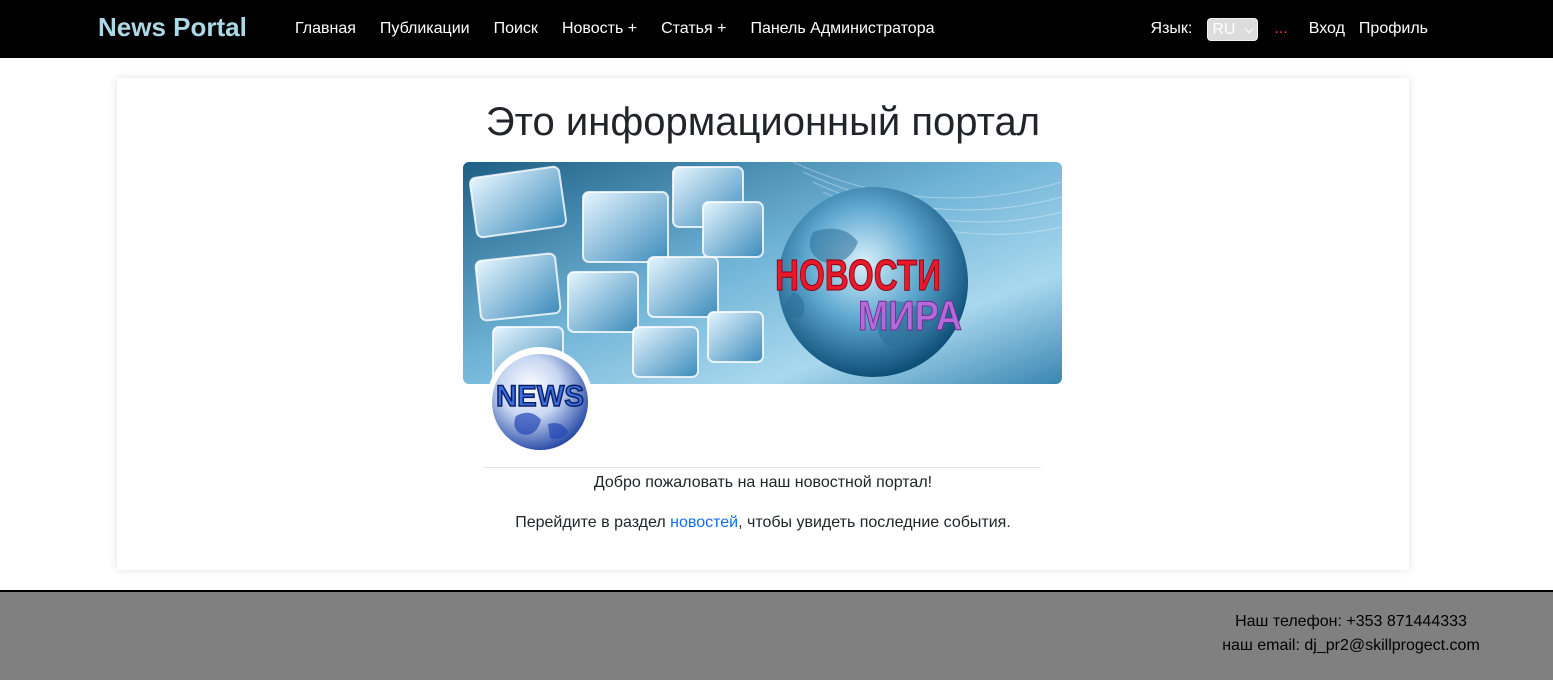 This screenshot has width=1553, height=680. What do you see at coordinates (1327, 29) in the screenshot?
I see `login-link: Вход` at bounding box center [1327, 29].